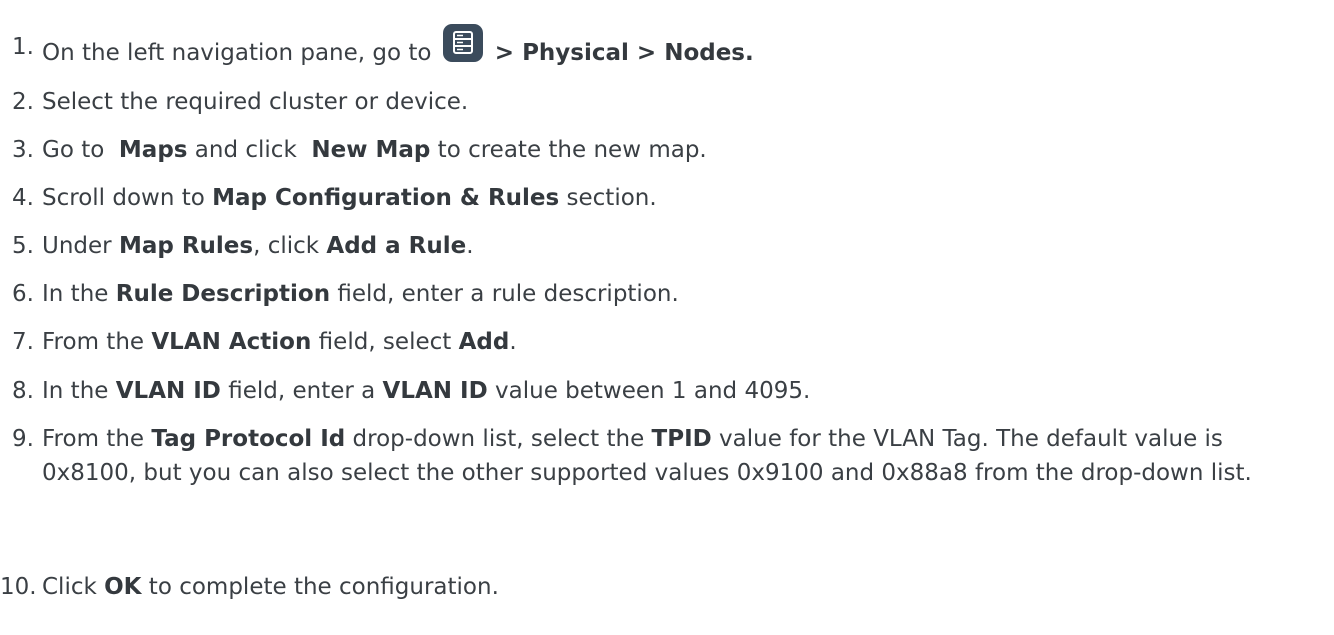 Image resolution: width=1334 pixels, height=635 pixels. What do you see at coordinates (23, 246) in the screenshot?
I see `step-number: 5.` at bounding box center [23, 246].